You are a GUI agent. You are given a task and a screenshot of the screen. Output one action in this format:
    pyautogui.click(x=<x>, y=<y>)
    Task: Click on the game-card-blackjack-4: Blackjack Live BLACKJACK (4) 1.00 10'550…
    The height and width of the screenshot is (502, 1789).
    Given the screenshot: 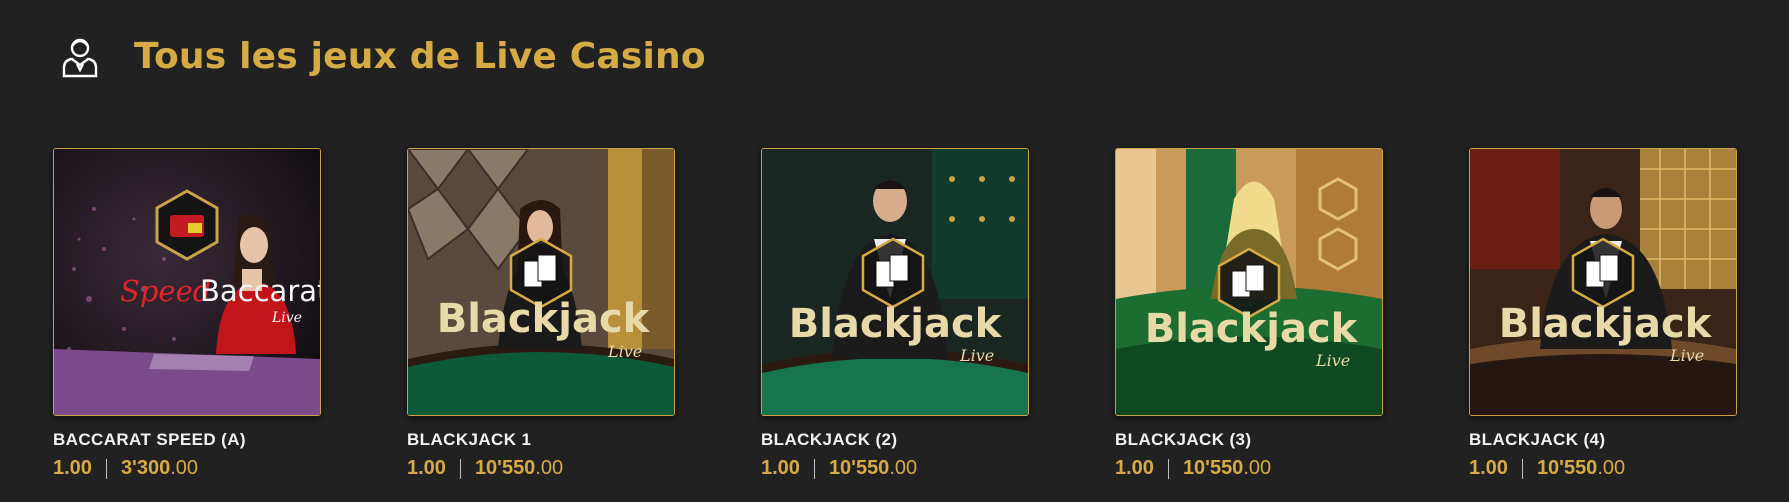 What is the action you would take?
    pyautogui.click(x=1603, y=318)
    